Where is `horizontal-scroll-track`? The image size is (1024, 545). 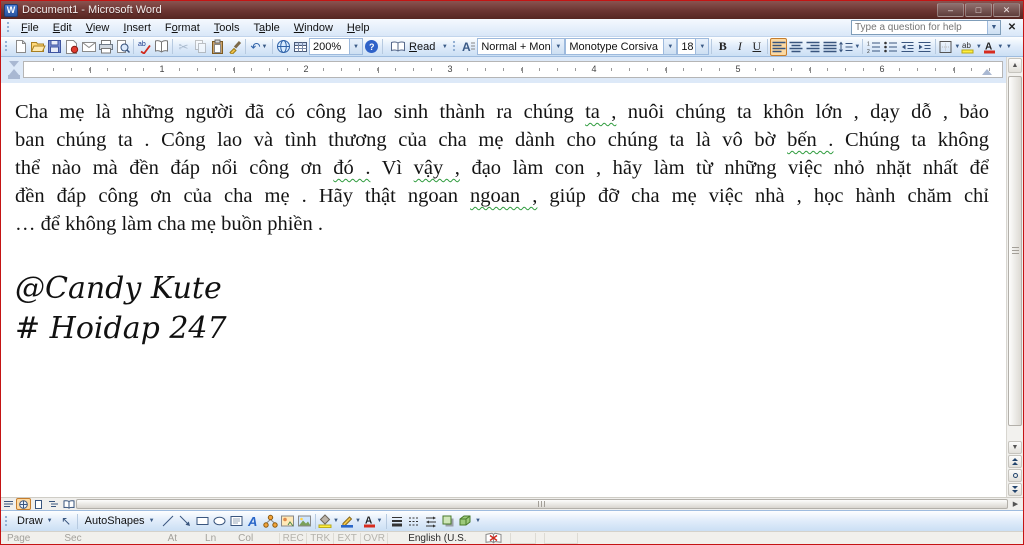 horizontal-scroll-track is located at coordinates (542, 504).